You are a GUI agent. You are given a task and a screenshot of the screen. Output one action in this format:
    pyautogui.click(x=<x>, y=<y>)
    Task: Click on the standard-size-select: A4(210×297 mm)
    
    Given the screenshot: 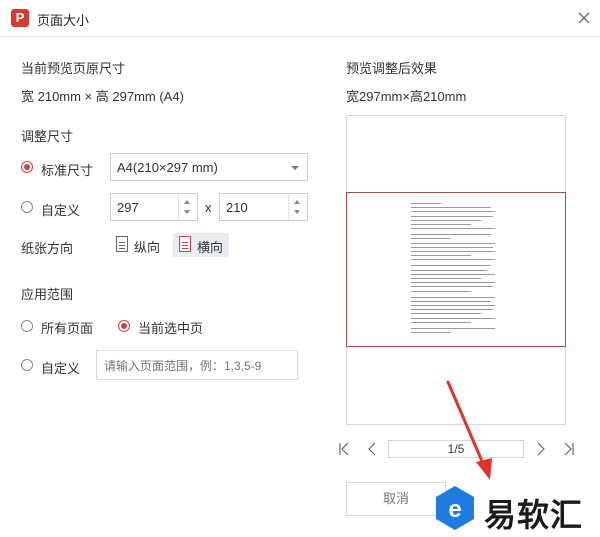 What is the action you would take?
    pyautogui.click(x=209, y=167)
    